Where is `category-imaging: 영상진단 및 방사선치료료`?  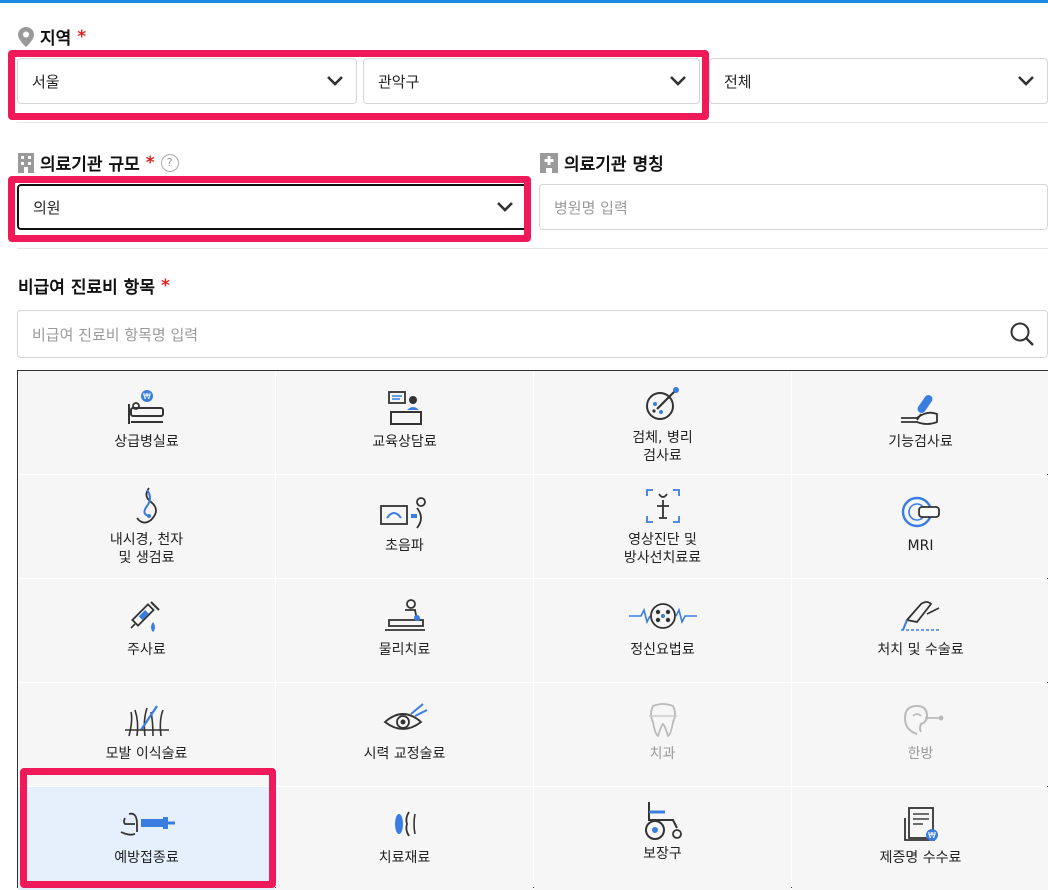 category-imaging: 영상진단 및 방사선치료료 is located at coordinates (662, 526).